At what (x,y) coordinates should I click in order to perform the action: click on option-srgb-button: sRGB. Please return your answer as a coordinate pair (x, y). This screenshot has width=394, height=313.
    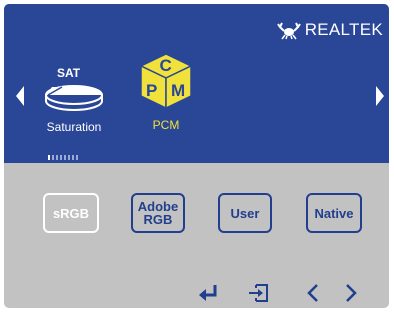
    Looking at the image, I should click on (71, 213).